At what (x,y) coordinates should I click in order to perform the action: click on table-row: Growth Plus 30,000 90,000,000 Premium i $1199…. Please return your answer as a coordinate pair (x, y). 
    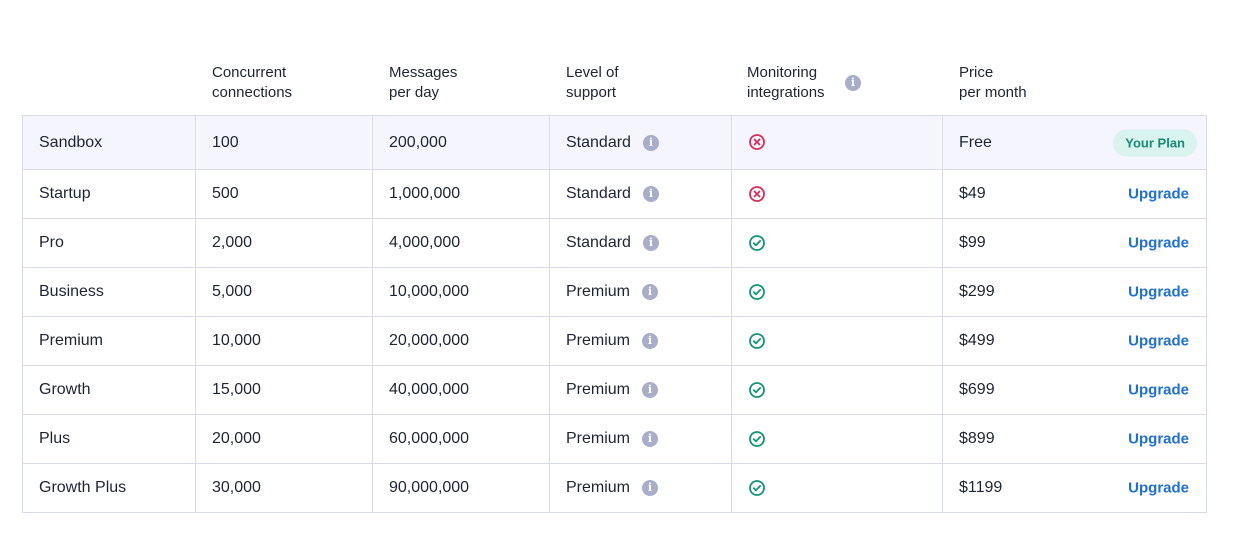
    Looking at the image, I should click on (614, 488).